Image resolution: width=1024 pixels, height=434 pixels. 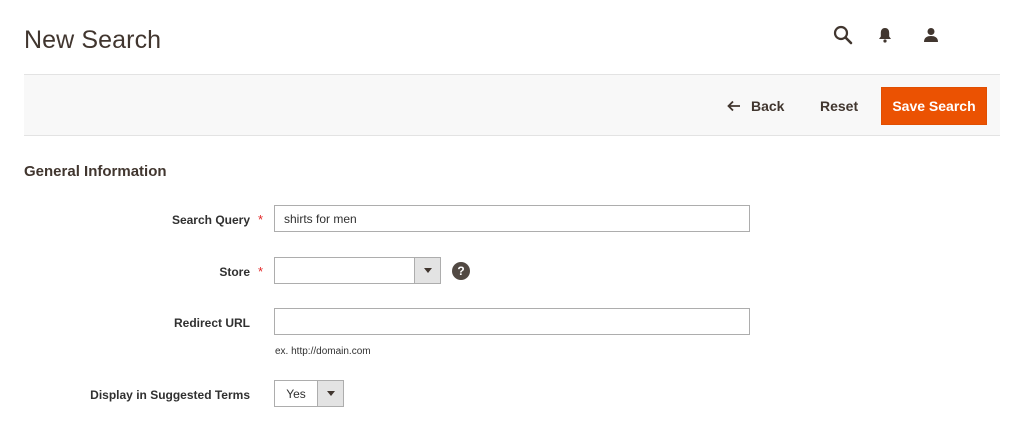 I want to click on redirect-url-label: Redirect URL, so click(x=211, y=323).